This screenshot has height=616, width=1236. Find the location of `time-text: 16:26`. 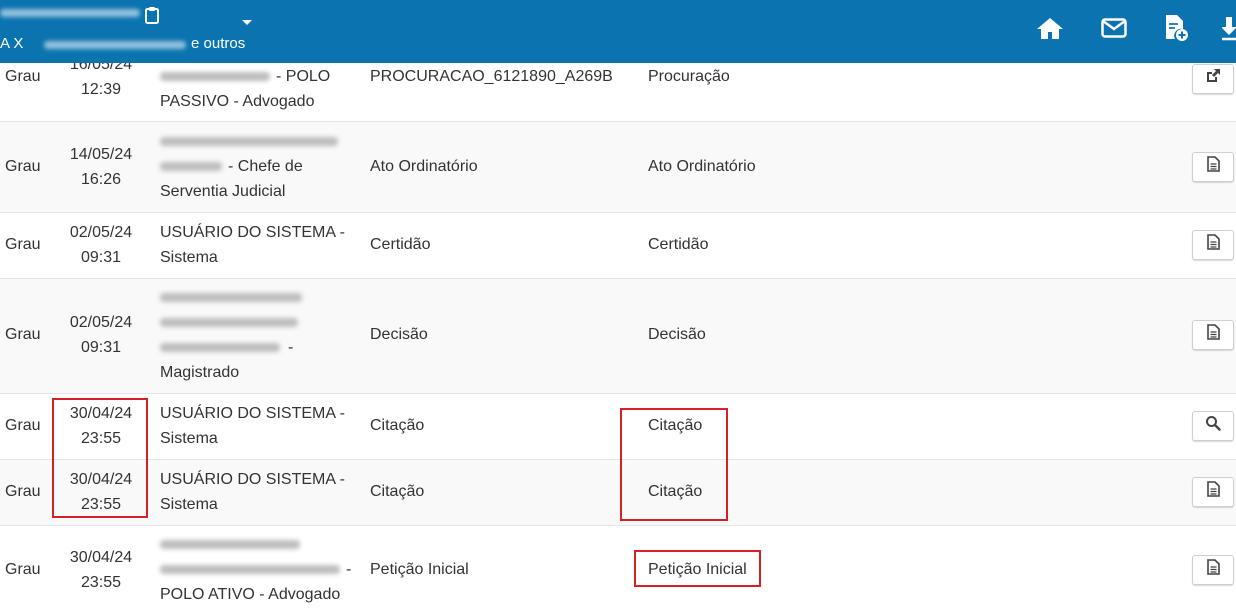

time-text: 16:26 is located at coordinates (101, 179).